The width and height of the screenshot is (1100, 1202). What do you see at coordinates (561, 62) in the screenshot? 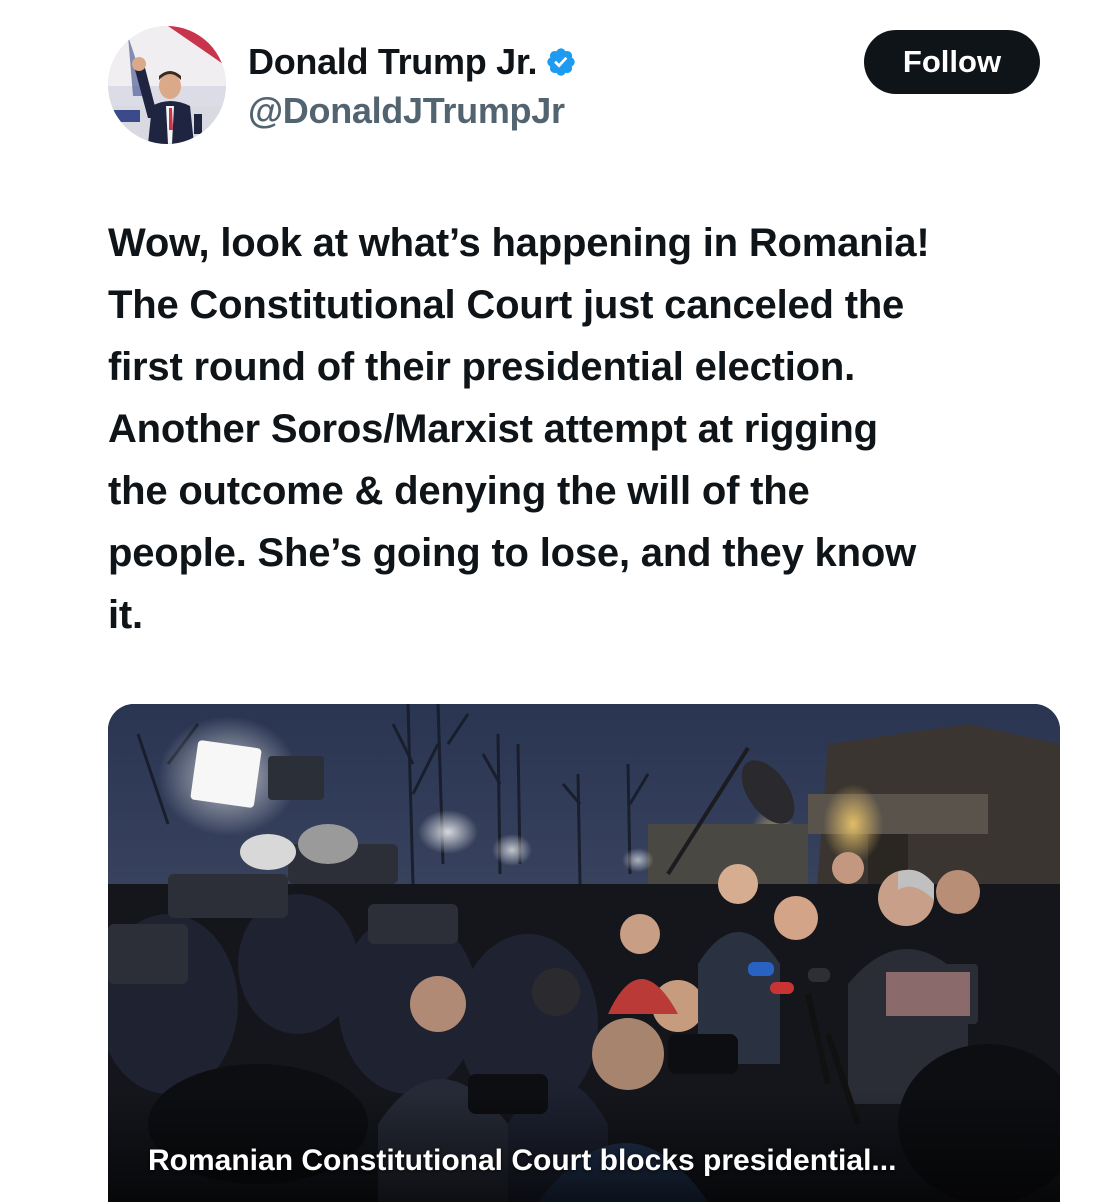
I see `verified-badge-icon` at bounding box center [561, 62].